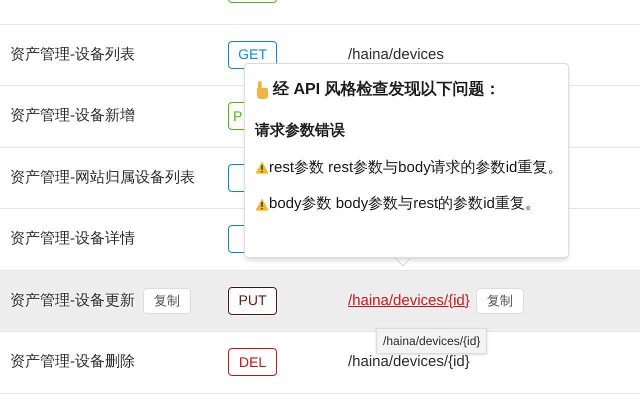 This screenshot has height=400, width=640. What do you see at coordinates (432, 341) in the screenshot?
I see `tooltip: /haina/devices/{id}` at bounding box center [432, 341].